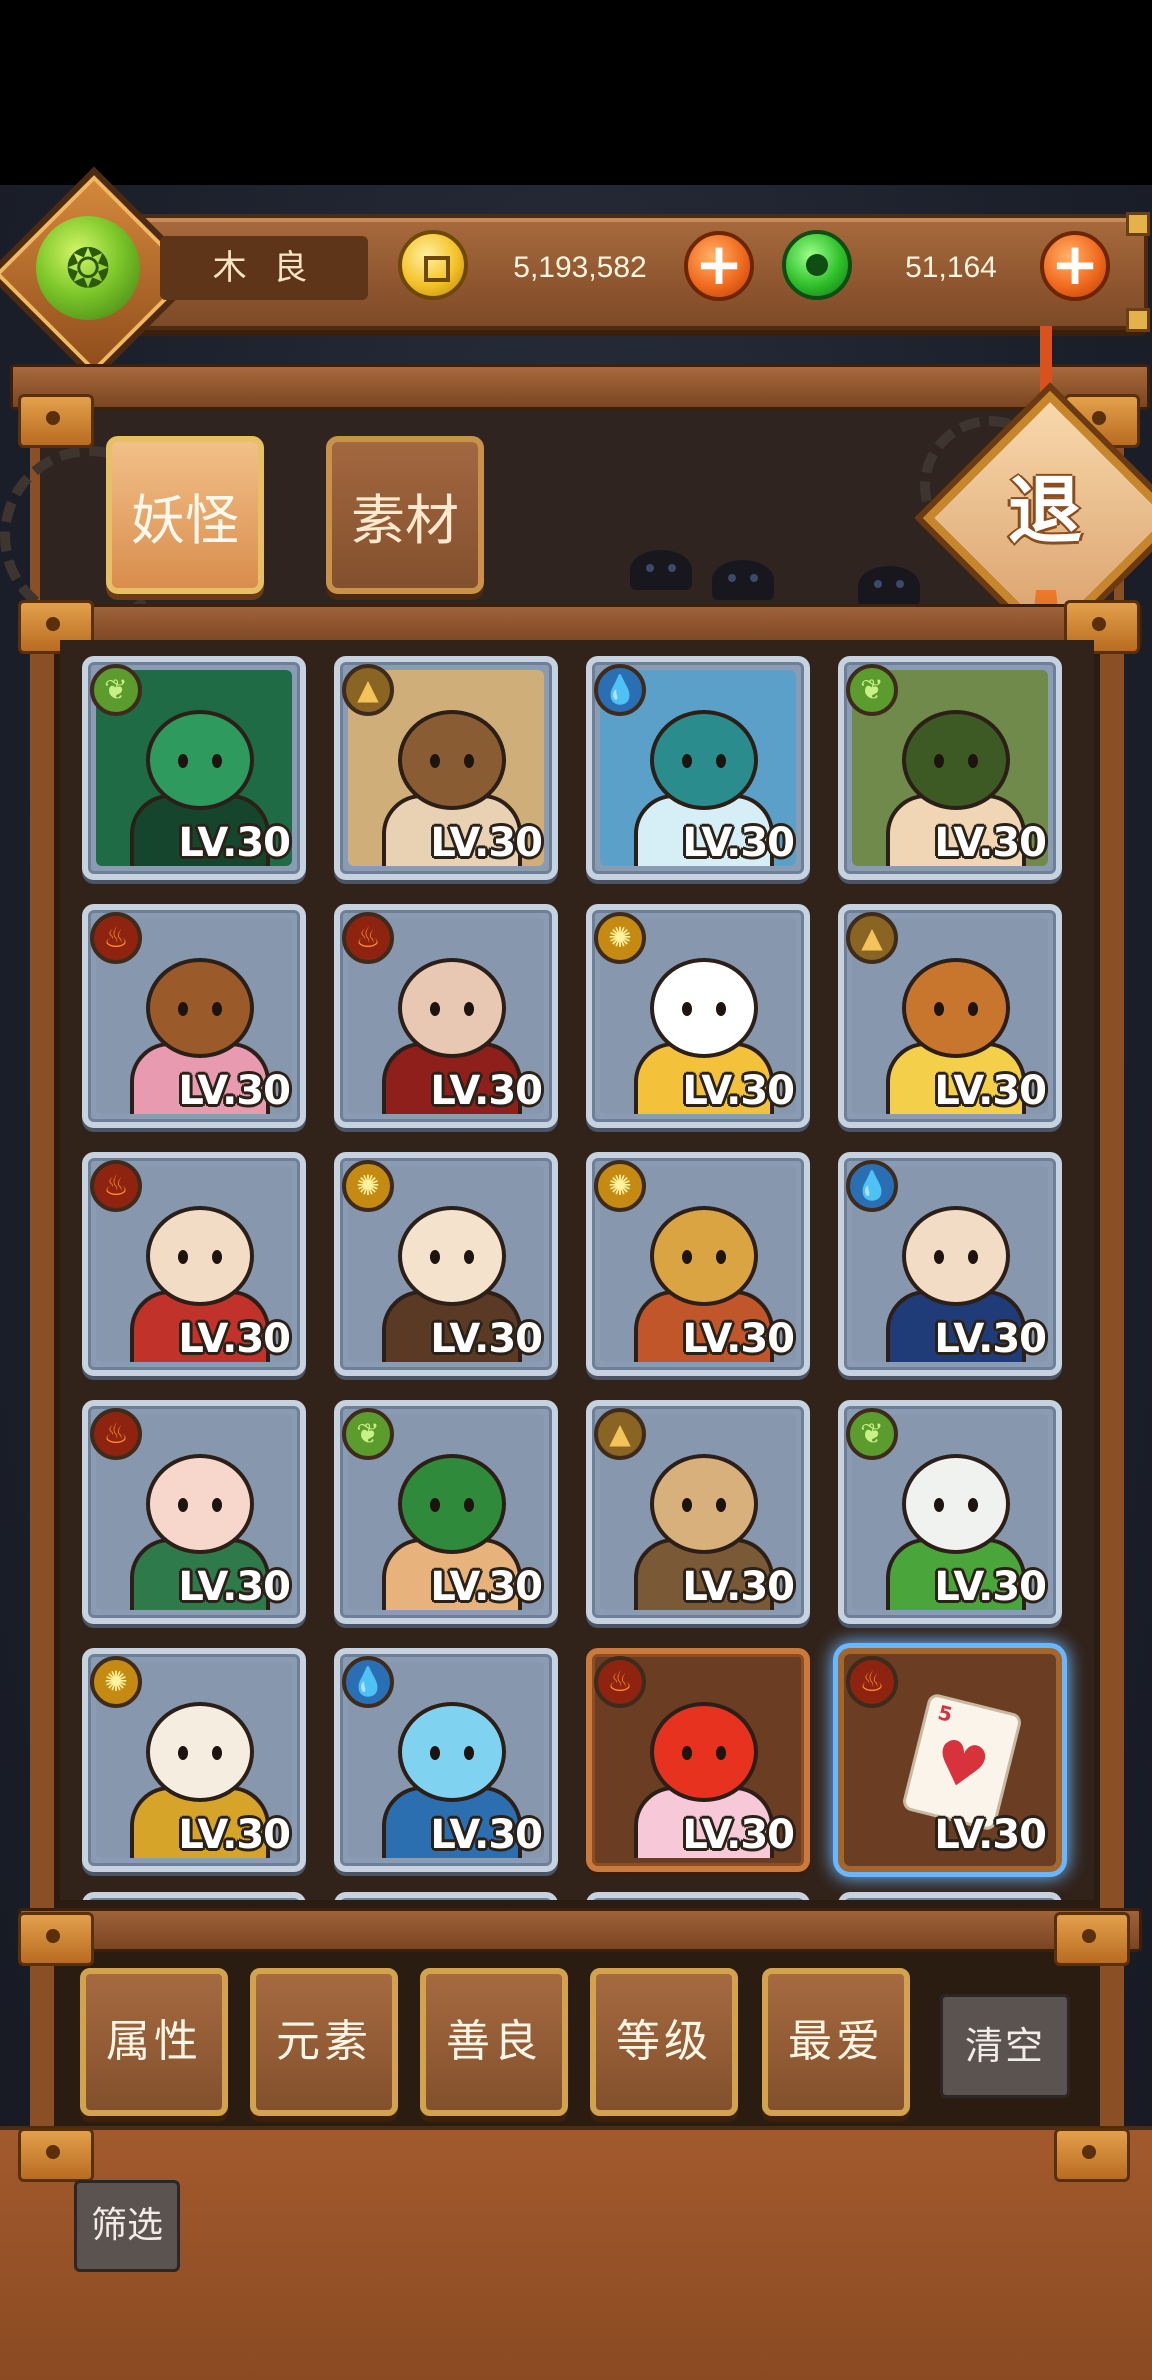  What do you see at coordinates (405, 515) in the screenshot?
I see `tab-materials: 素材` at bounding box center [405, 515].